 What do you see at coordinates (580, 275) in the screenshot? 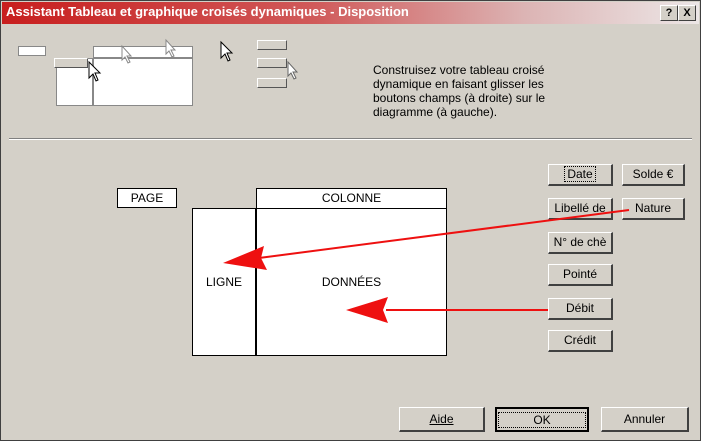
I see `field-pointe: Pointé` at bounding box center [580, 275].